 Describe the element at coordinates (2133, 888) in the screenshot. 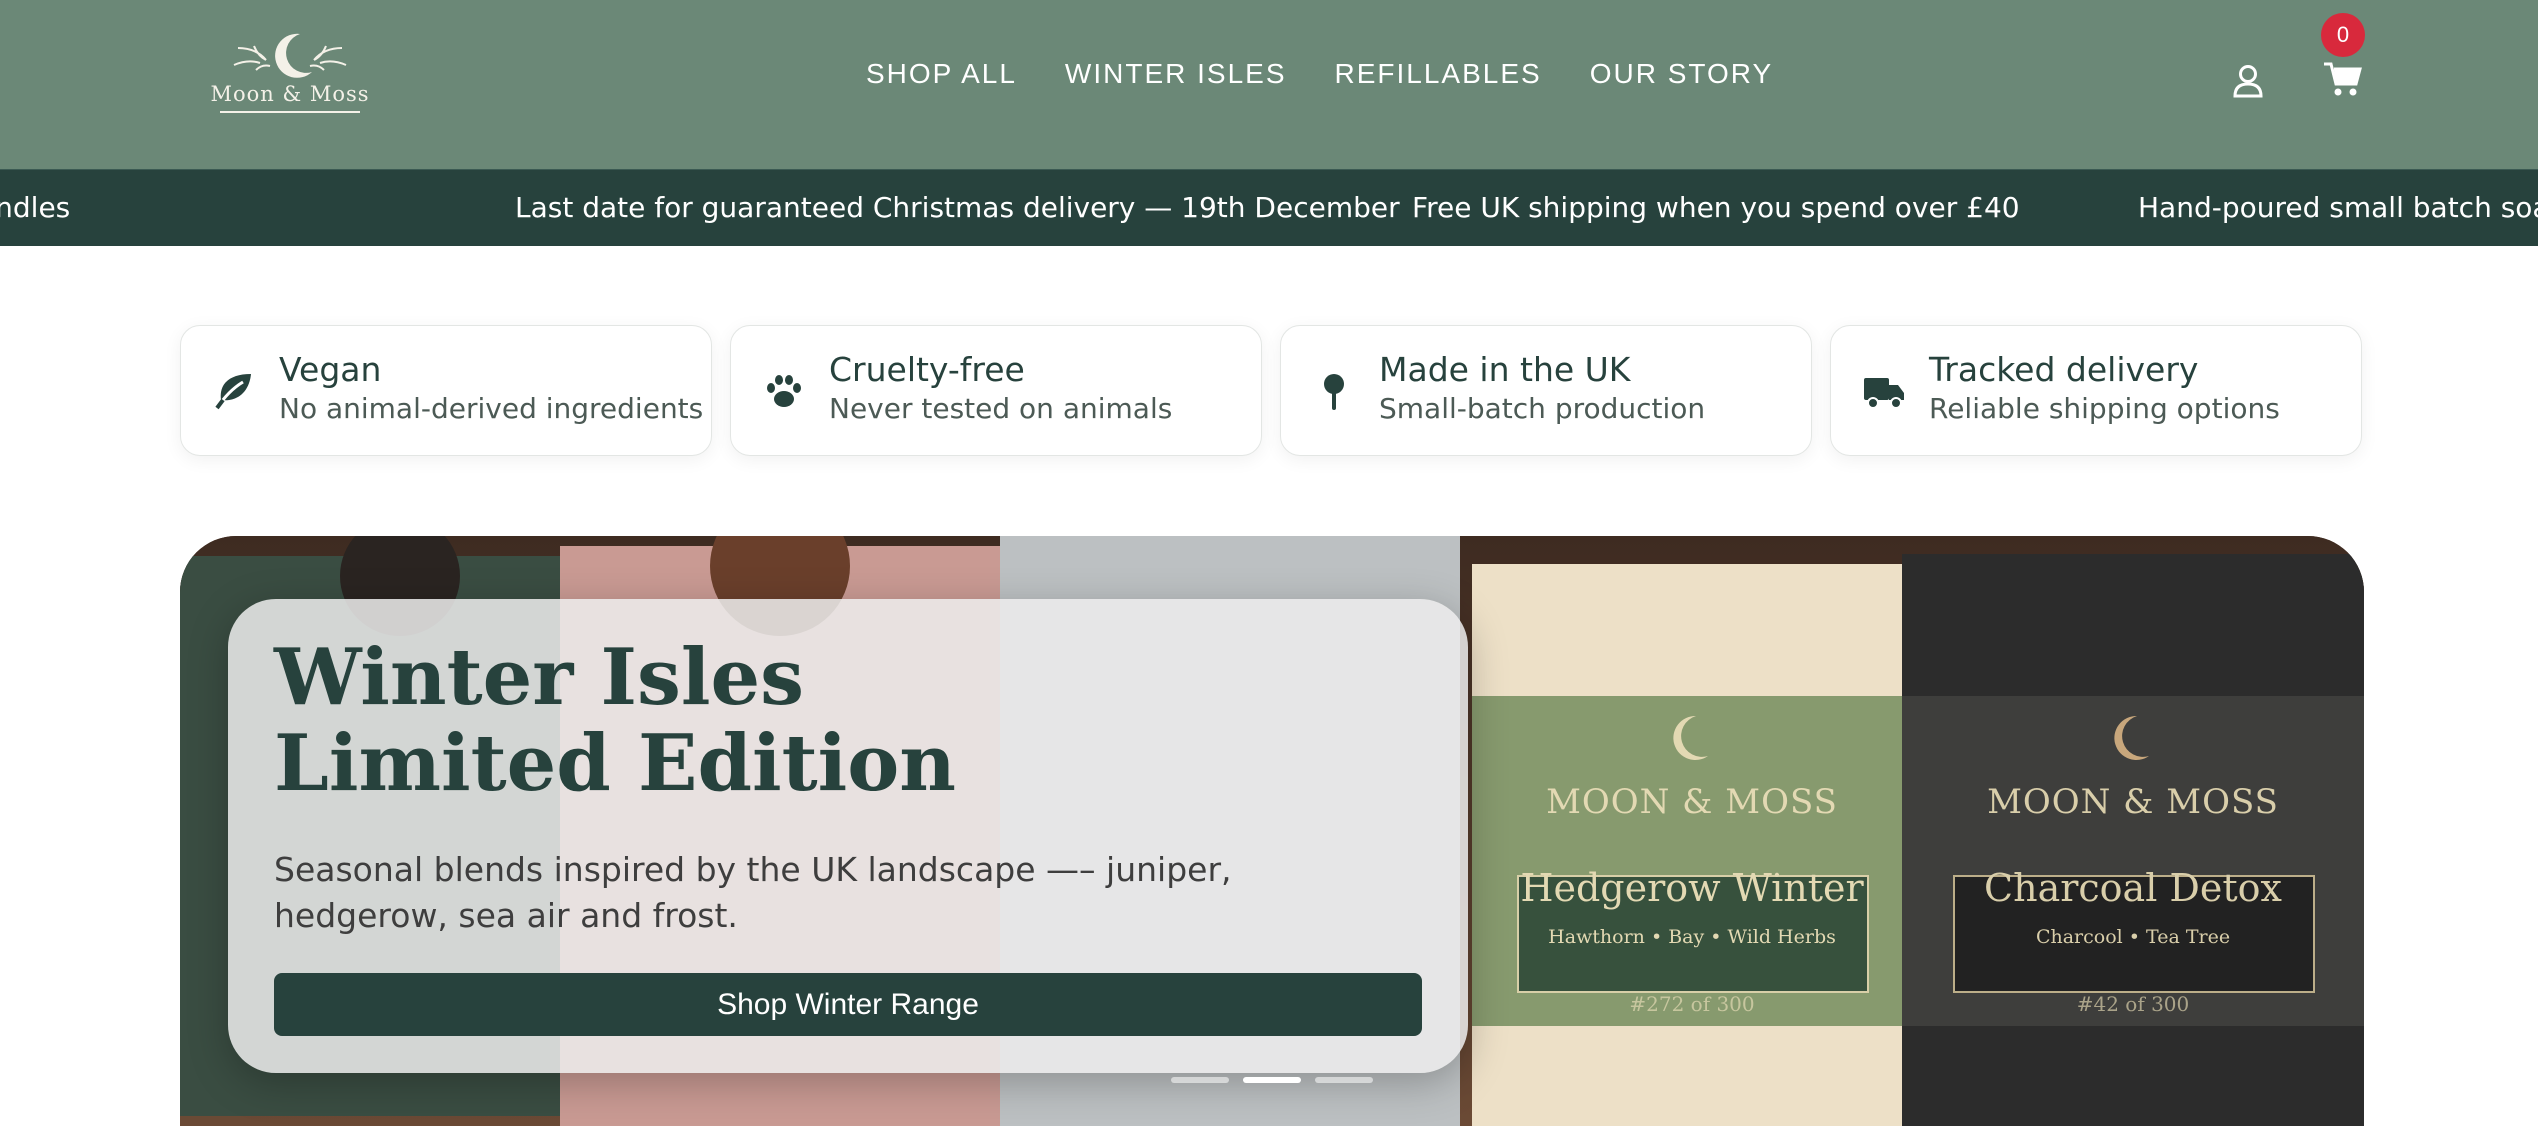

I see `product-name: Charcoal Detox` at that location.